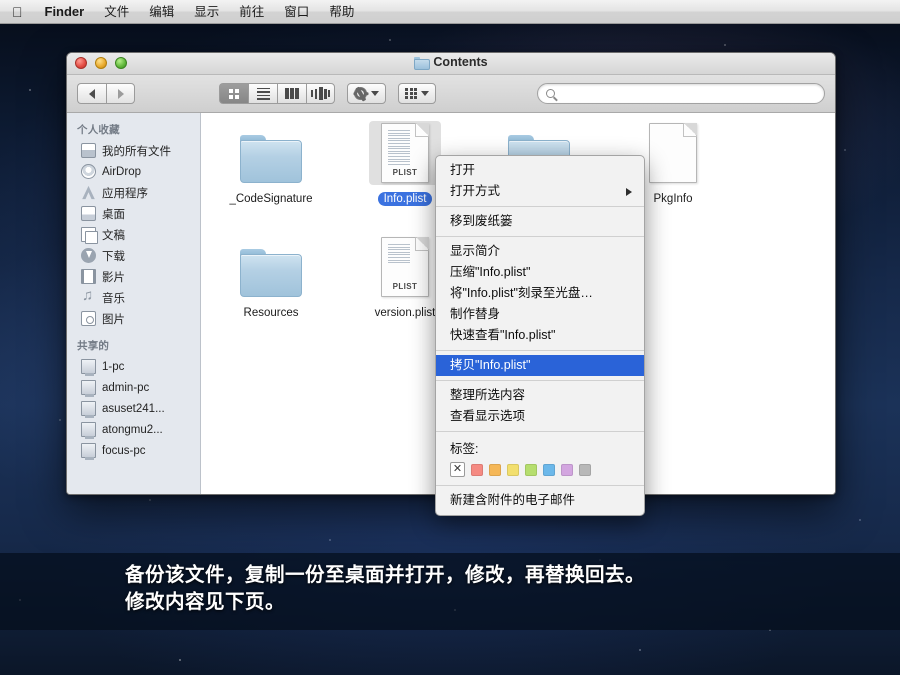  I want to click on menu-view: 显示, so click(206, 12).